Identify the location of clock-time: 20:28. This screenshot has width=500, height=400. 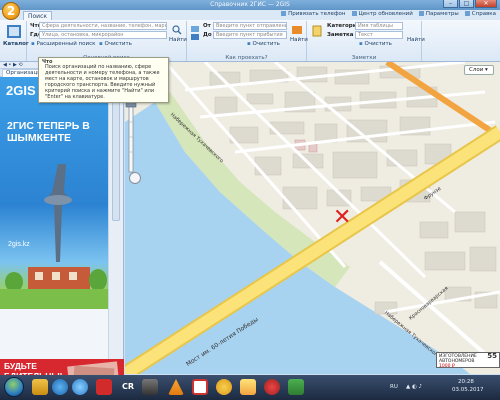
(466, 382).